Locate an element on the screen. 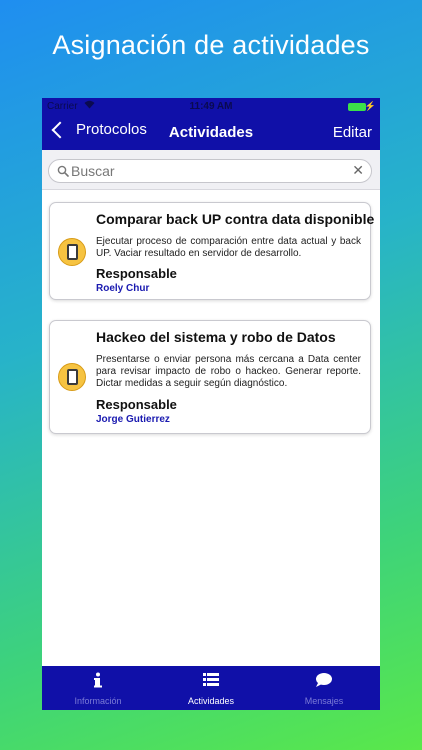  battery-icon is located at coordinates (357, 107).